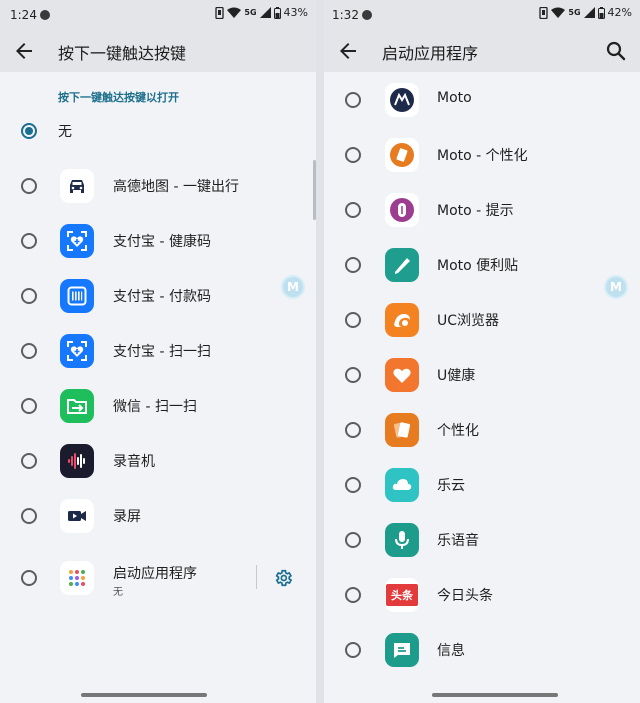 Image resolution: width=640 pixels, height=703 pixels. I want to click on app-item: 头条 今日头条, so click(482, 595).